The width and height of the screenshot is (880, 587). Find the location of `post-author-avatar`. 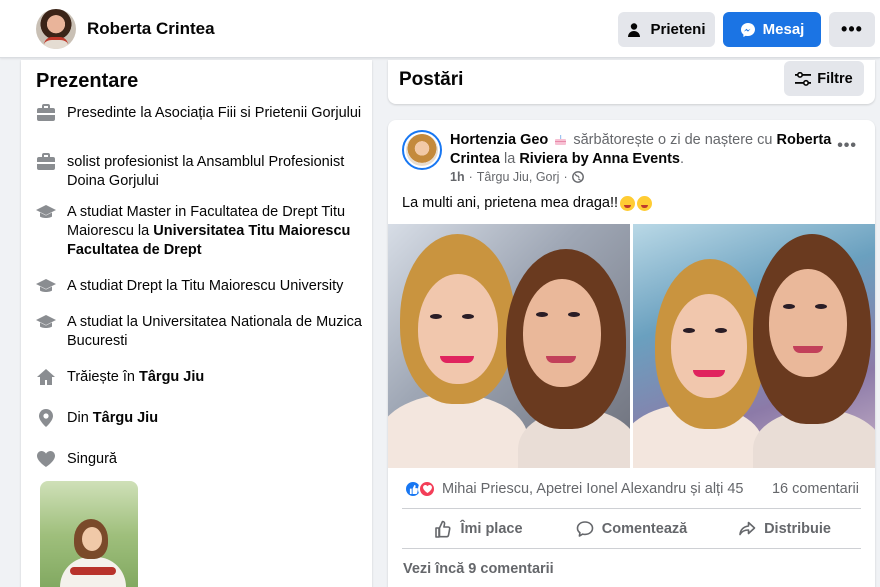

post-author-avatar is located at coordinates (422, 150).